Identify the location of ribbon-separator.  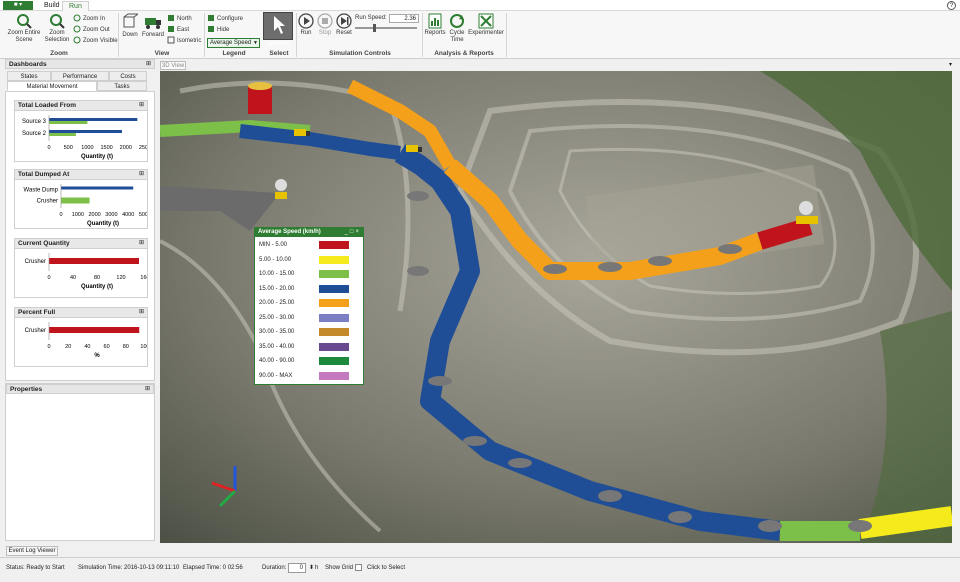
(118, 35).